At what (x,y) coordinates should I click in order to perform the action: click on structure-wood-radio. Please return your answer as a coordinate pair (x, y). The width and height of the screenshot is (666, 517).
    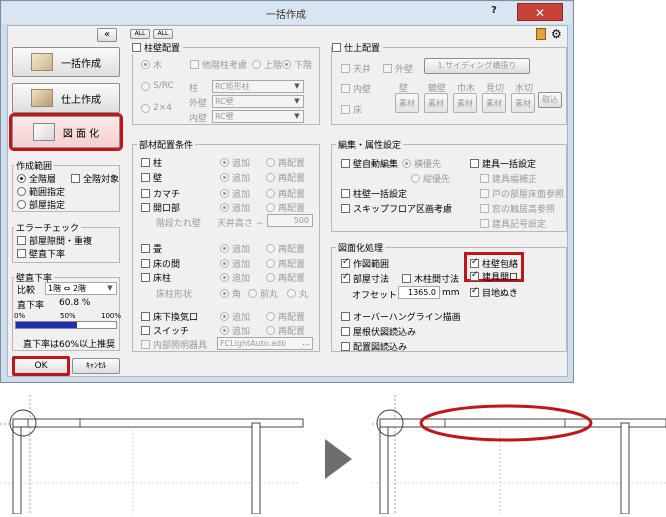
    Looking at the image, I should click on (145, 64).